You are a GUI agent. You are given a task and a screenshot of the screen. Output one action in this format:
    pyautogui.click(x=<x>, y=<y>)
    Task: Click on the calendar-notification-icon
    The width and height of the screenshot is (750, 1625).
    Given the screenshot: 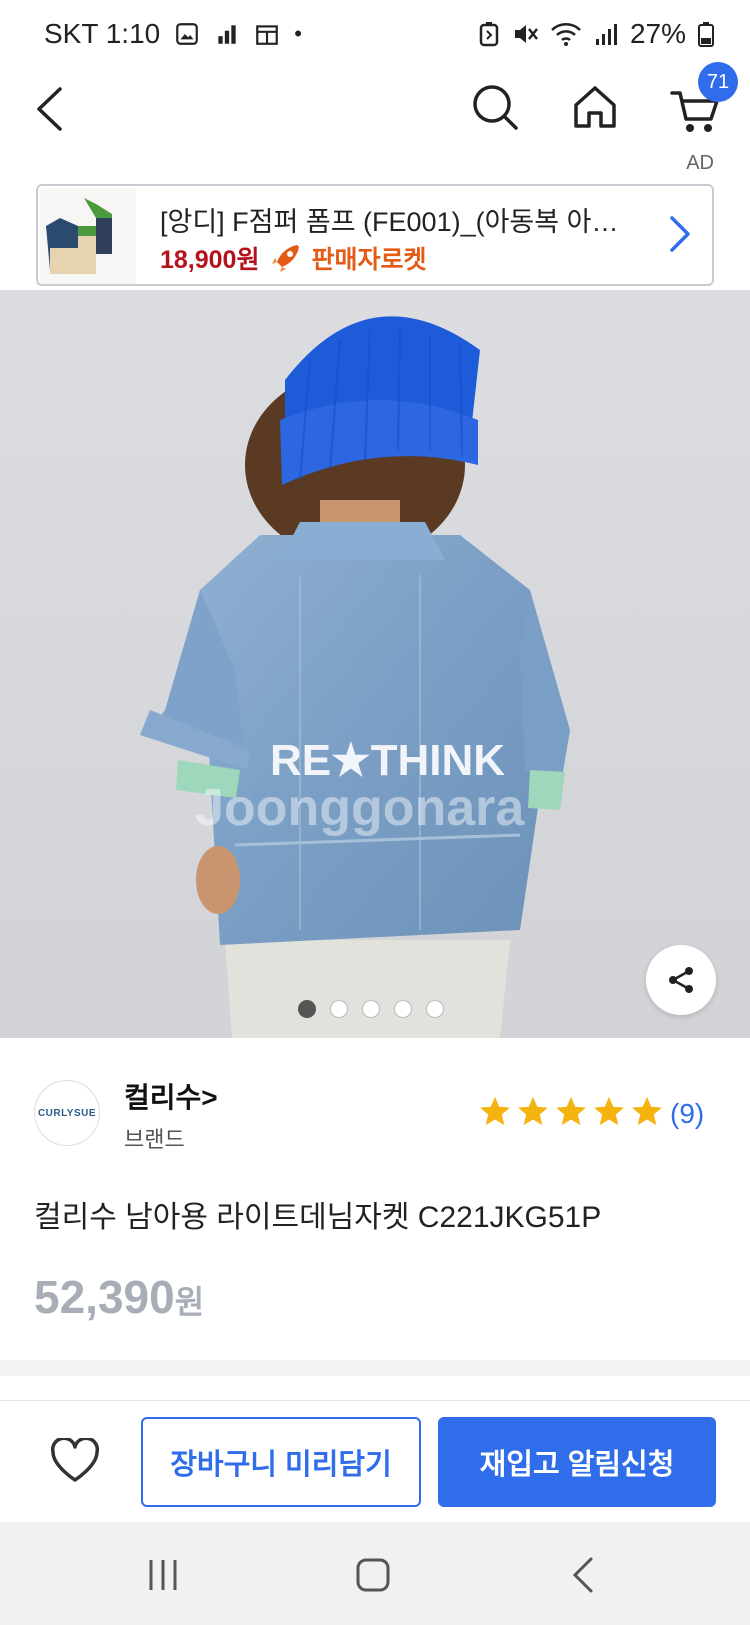 What is the action you would take?
    pyautogui.click(x=267, y=35)
    